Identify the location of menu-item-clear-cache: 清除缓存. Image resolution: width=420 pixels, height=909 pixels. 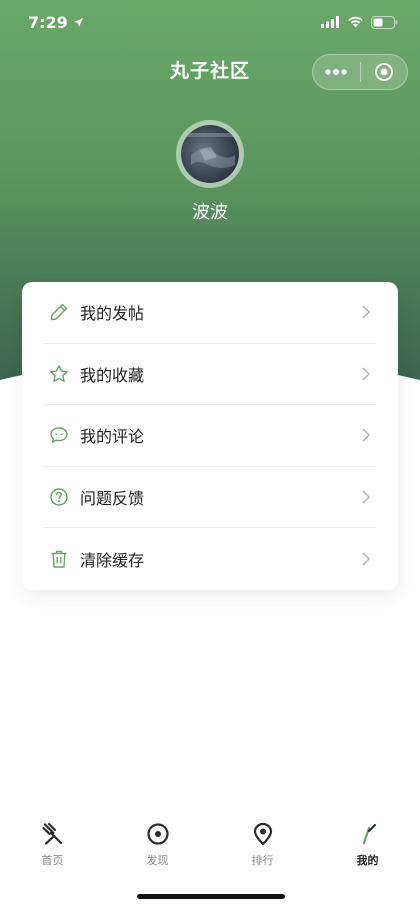
(210, 559).